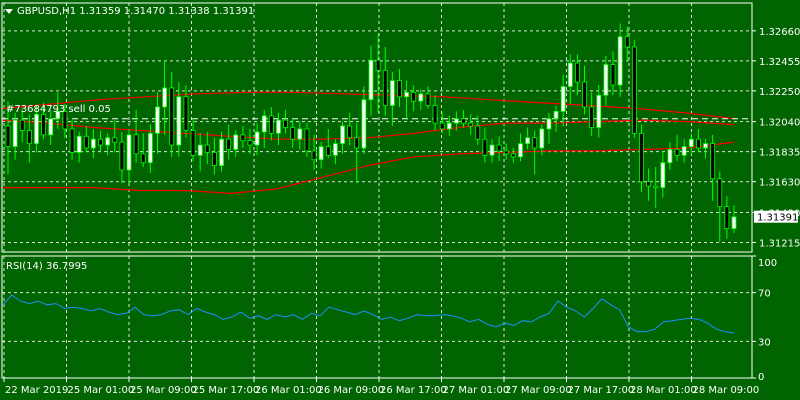  I want to click on time-tick-label: 25 Mar 01:00, so click(101, 390).